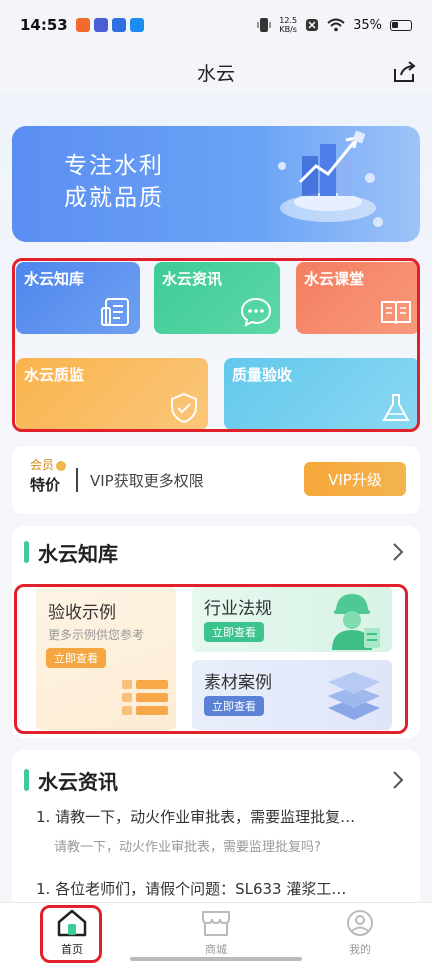 The width and height of the screenshot is (432, 964). I want to click on vip-card: 会员 特价 VIP获取更多权限 VIP升级, so click(216, 480).